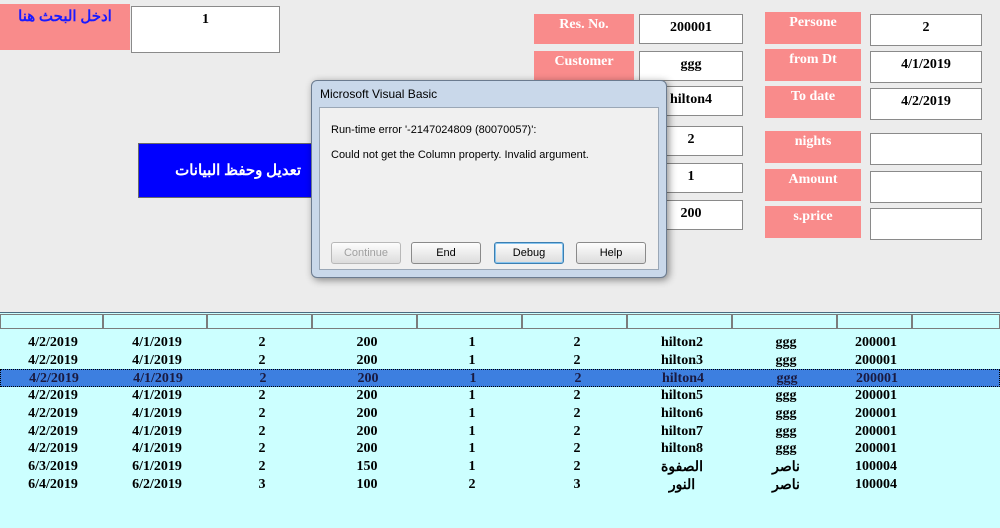 This screenshot has width=1000, height=528. What do you see at coordinates (500, 449) in the screenshot?
I see `table-row: 4/2/2019 4/1/2019 2 200 1 2 hilton8 ggg 200001` at bounding box center [500, 449].